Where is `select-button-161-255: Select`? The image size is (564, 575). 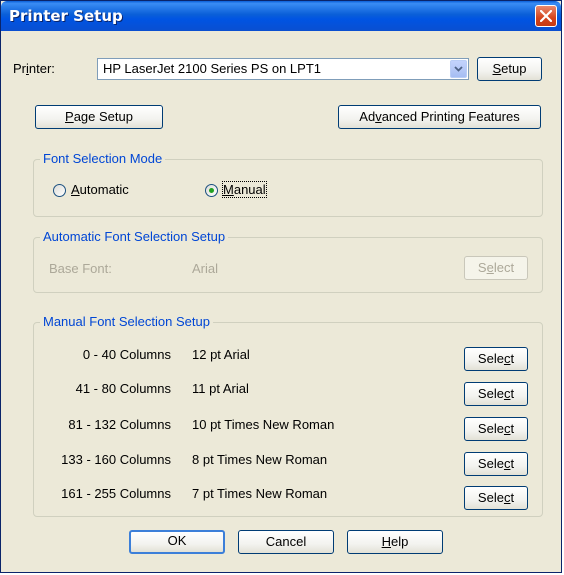 select-button-161-255: Select is located at coordinates (496, 498).